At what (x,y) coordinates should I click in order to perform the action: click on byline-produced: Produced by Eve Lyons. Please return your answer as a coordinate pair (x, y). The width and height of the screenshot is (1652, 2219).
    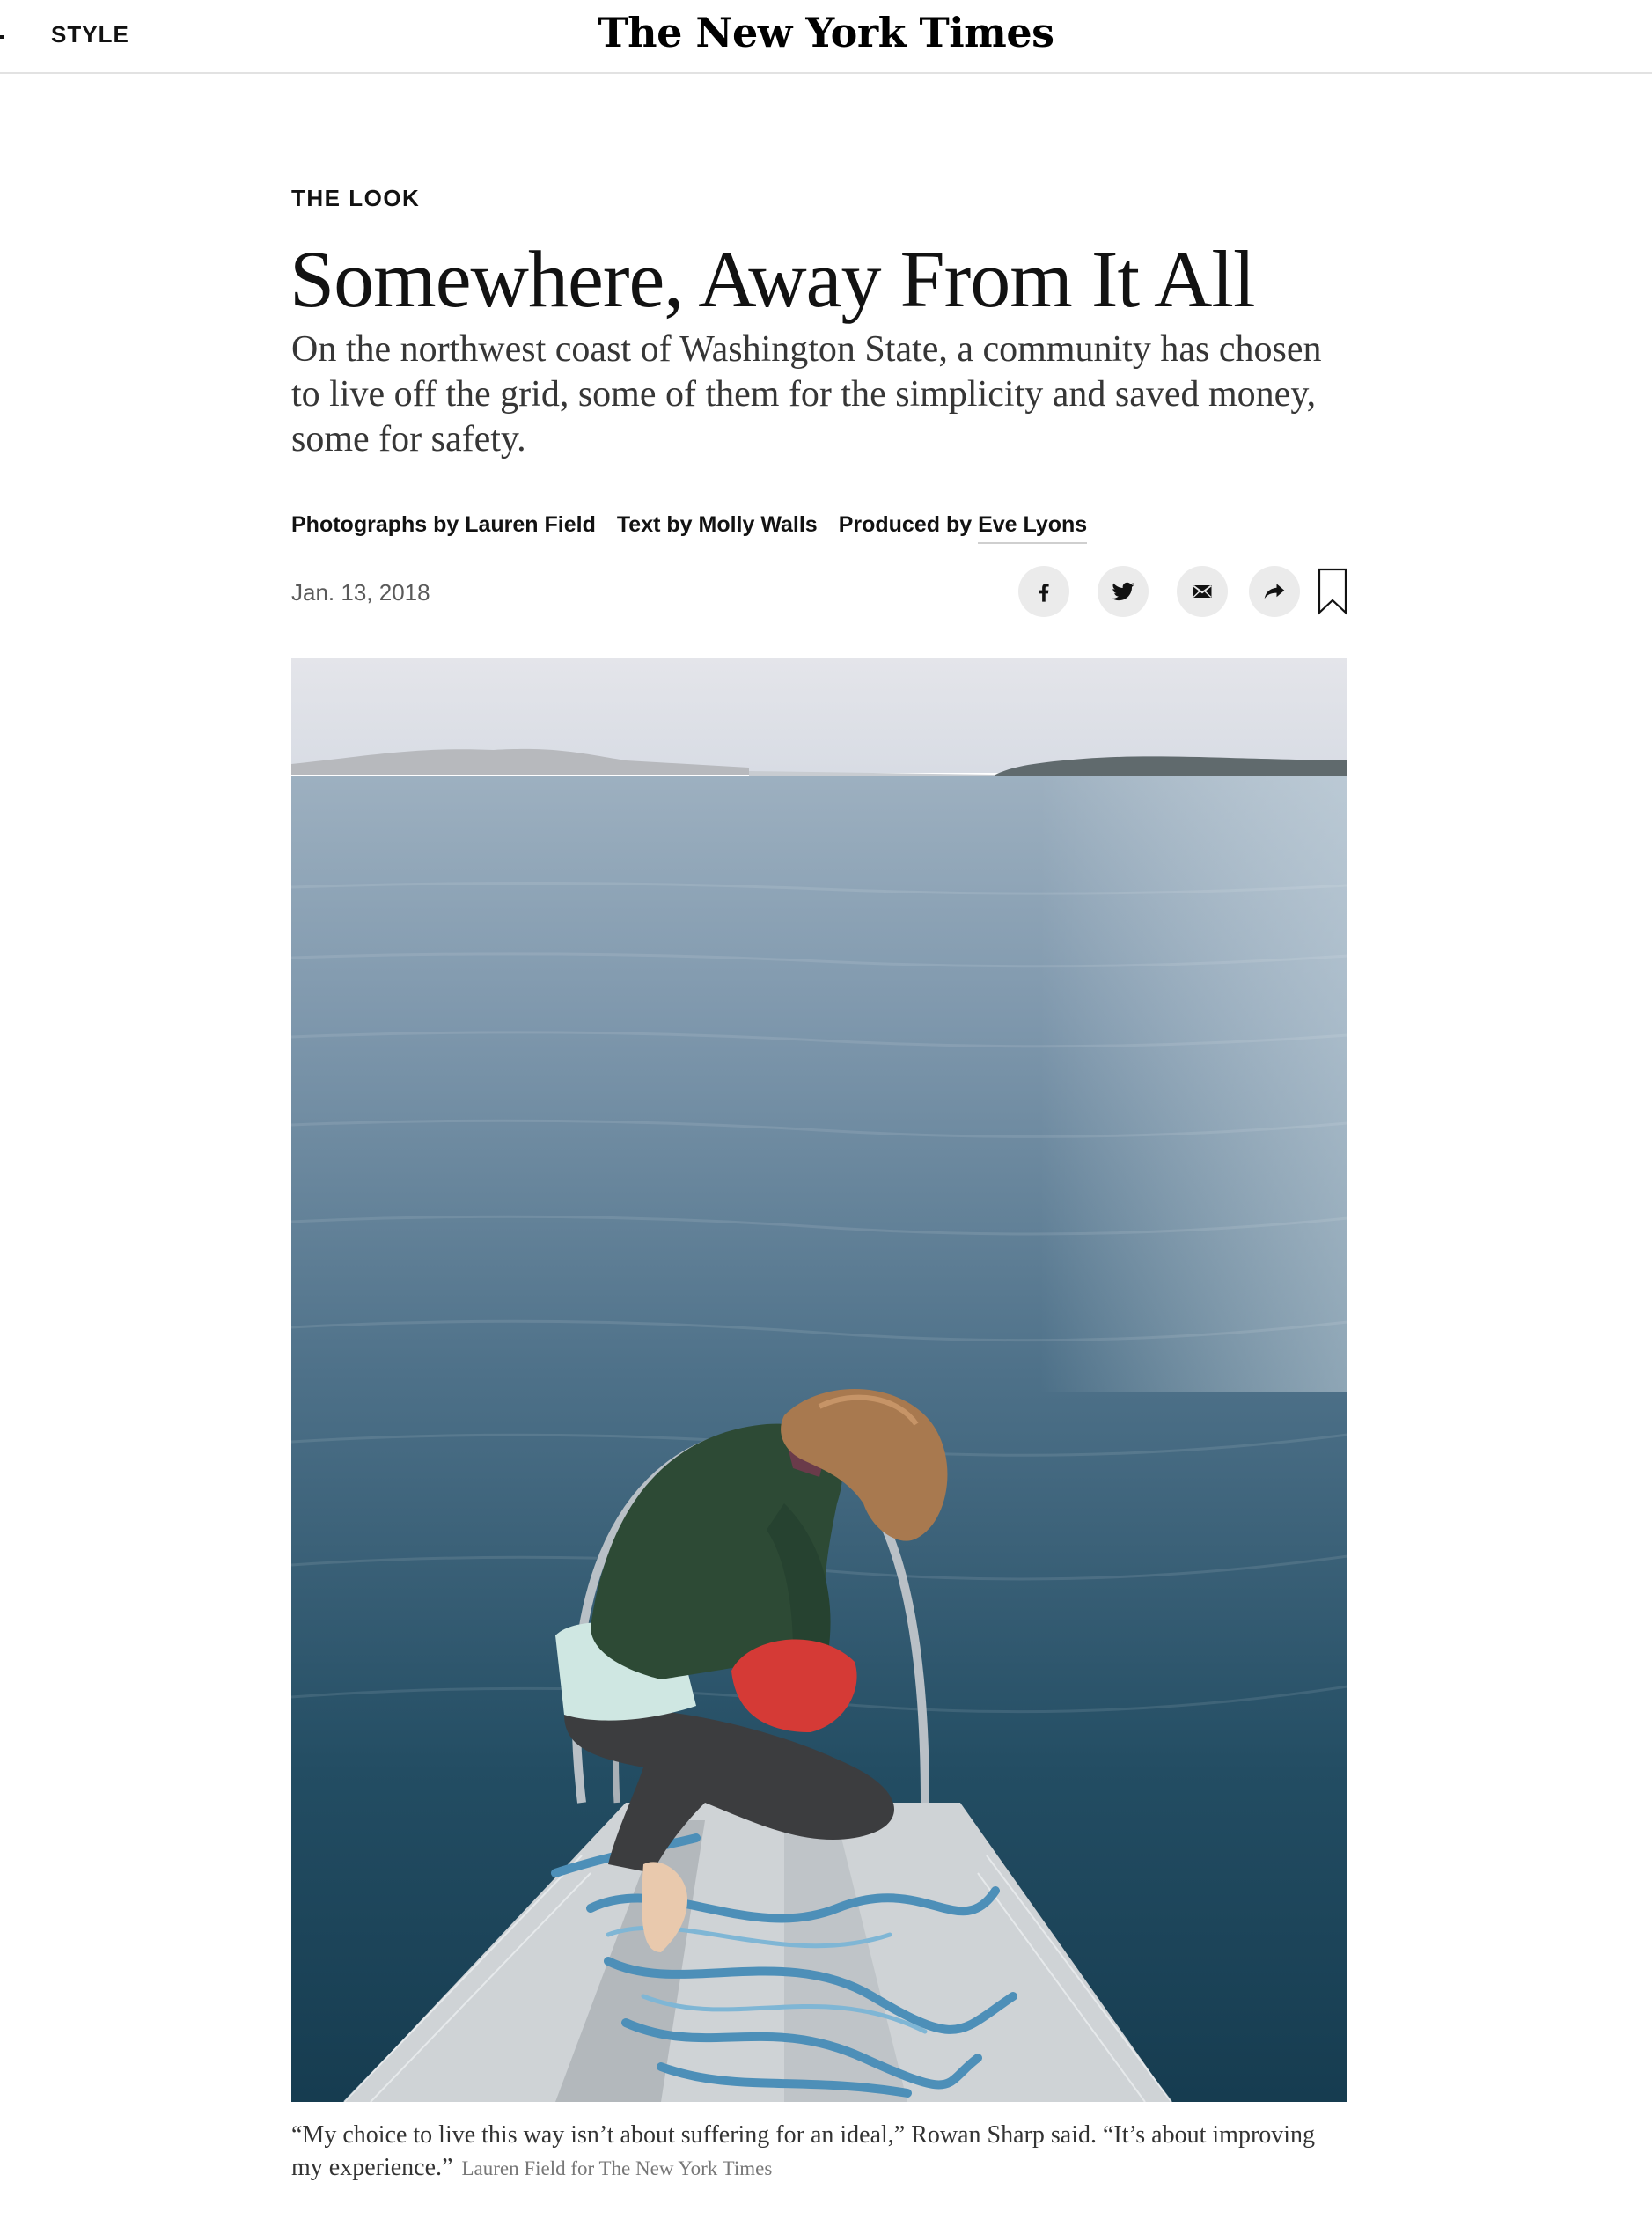
    Looking at the image, I should click on (963, 528).